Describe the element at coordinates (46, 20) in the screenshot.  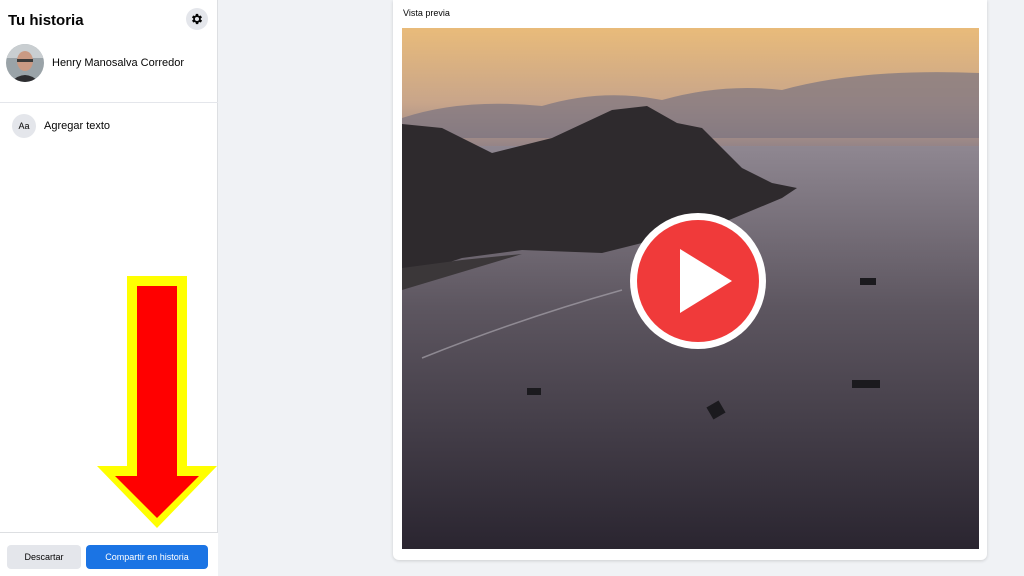
I see `page-title: Tu historia` at that location.